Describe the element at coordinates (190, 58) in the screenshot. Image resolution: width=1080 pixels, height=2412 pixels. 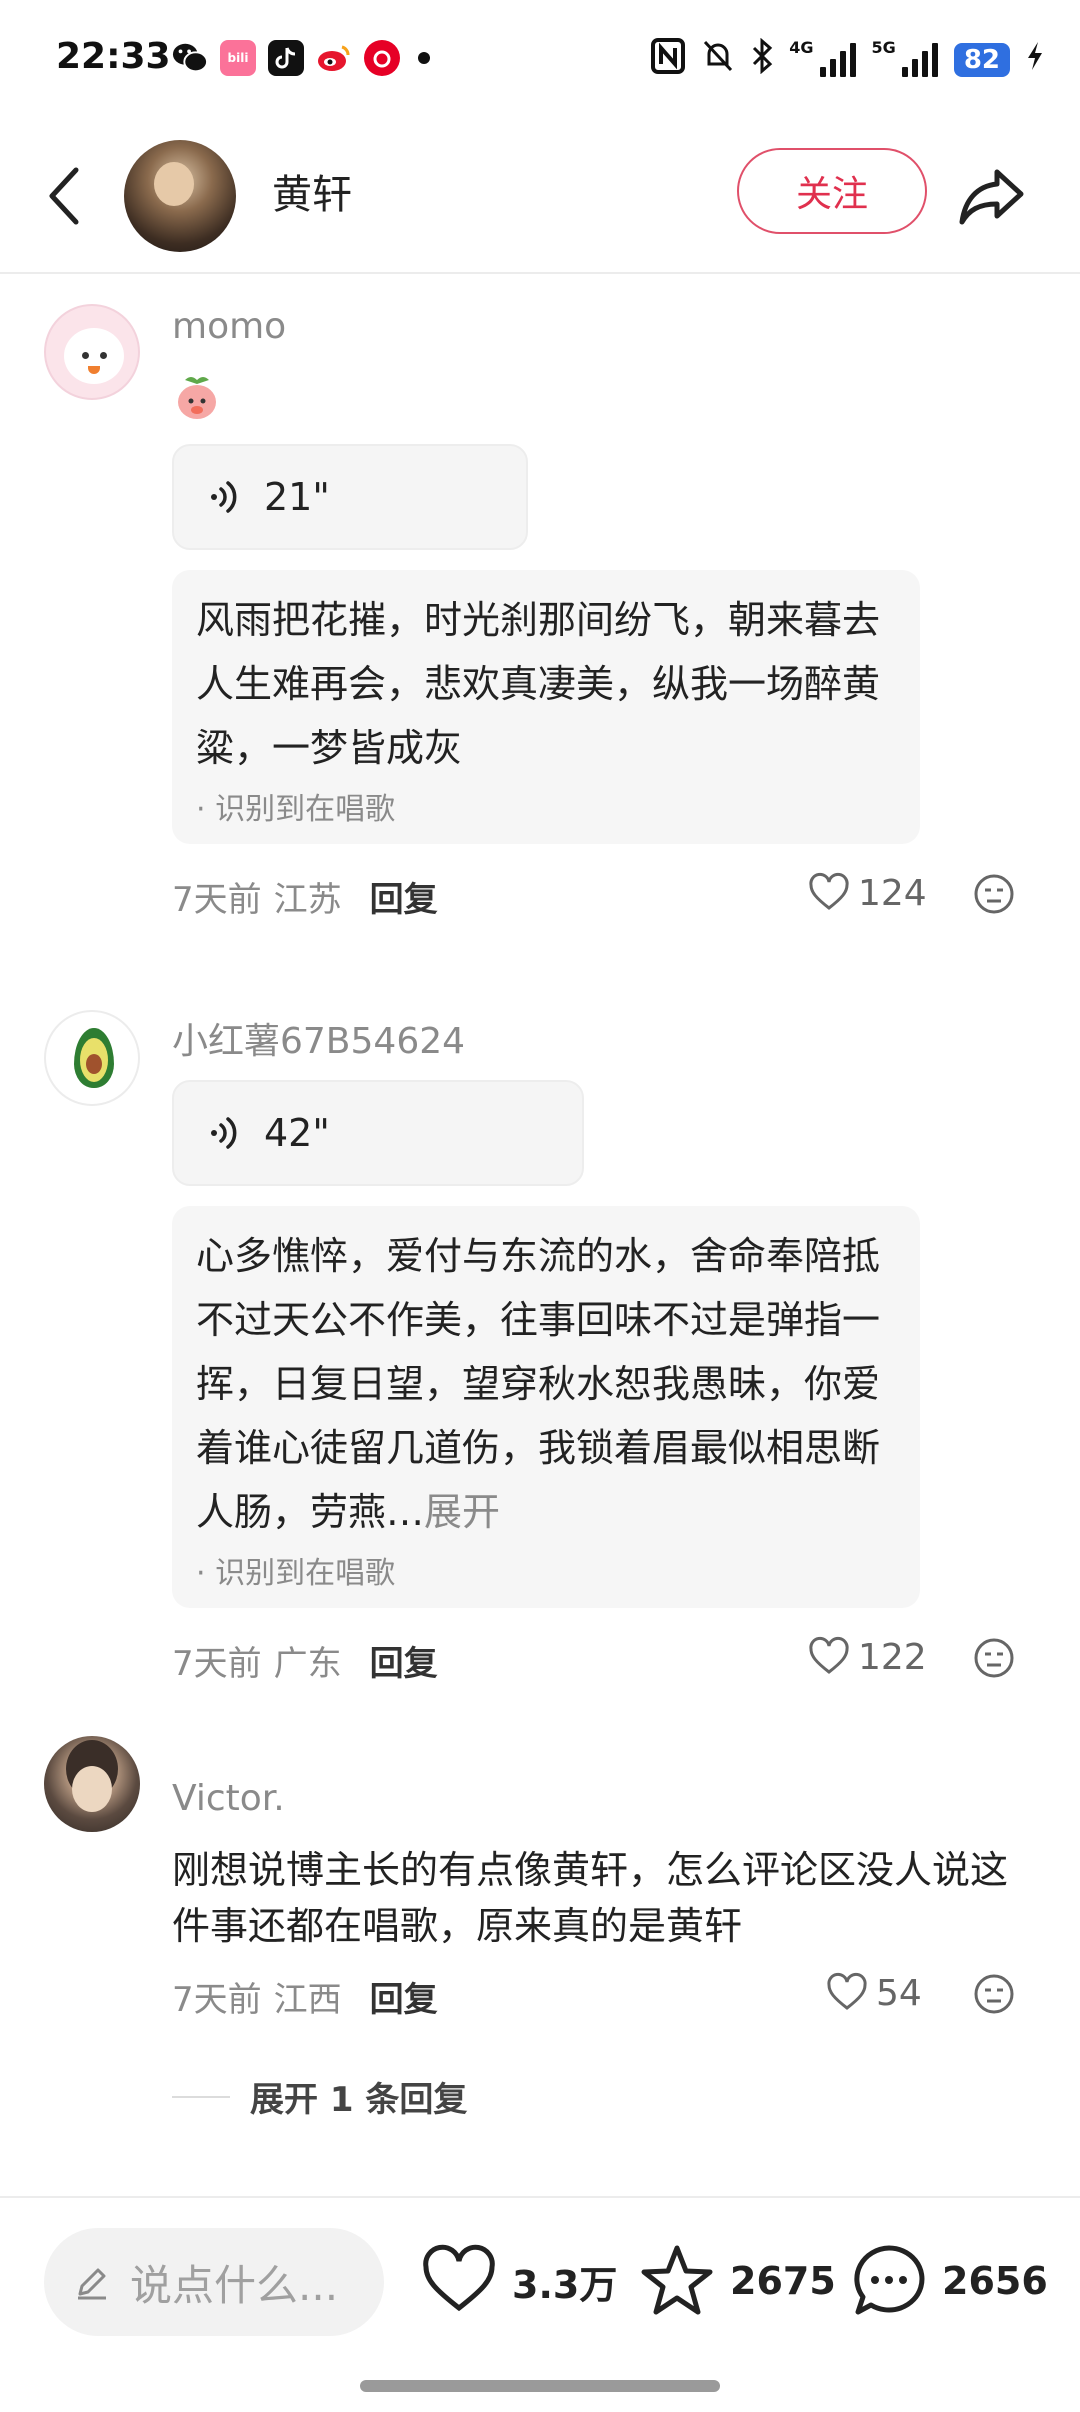
I see `wechat-icon` at that location.